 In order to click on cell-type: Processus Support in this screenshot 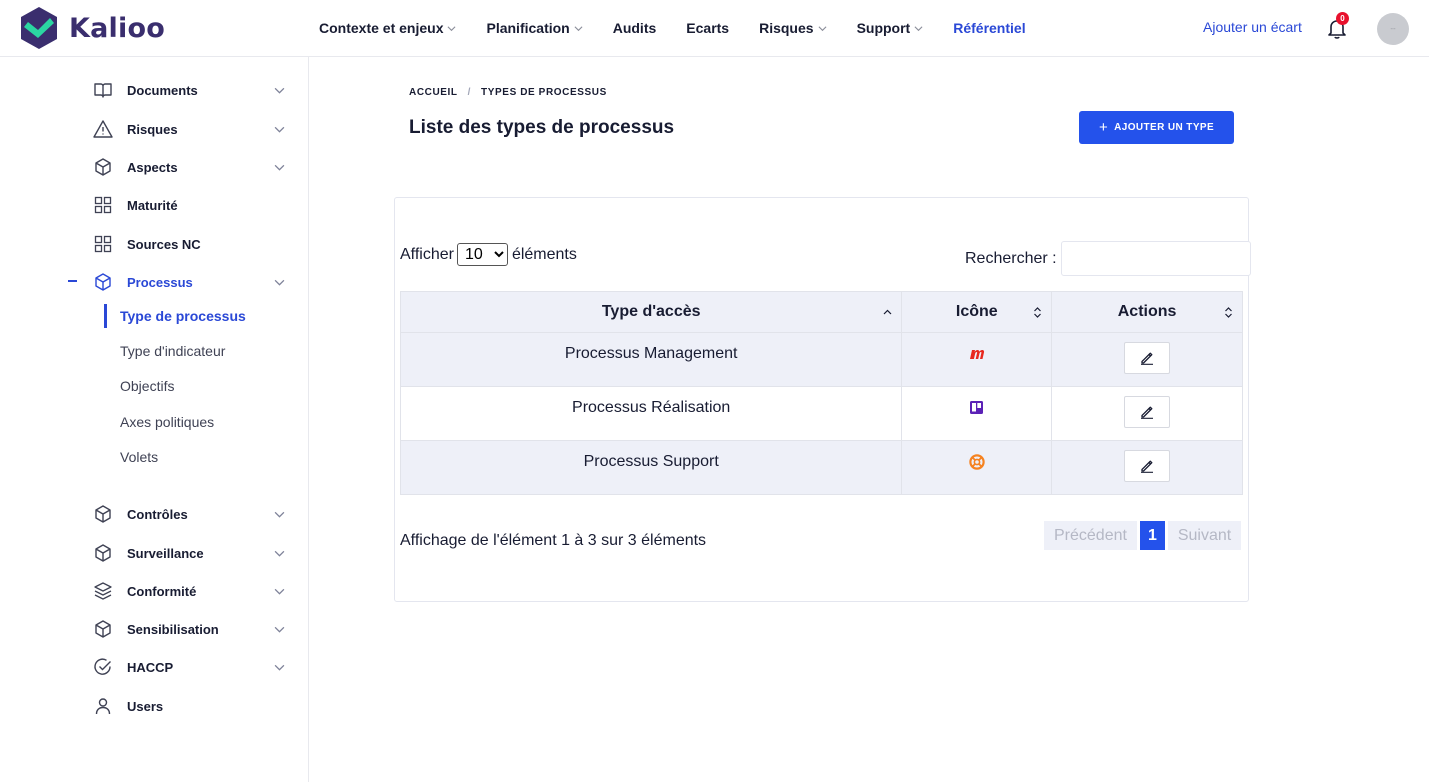, I will do `click(651, 467)`.